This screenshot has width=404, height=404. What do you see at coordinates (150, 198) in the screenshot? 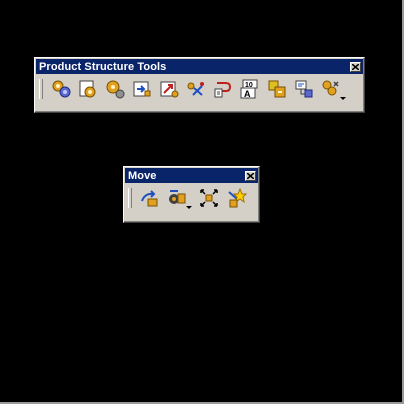
I see `manipulation-icon` at bounding box center [150, 198].